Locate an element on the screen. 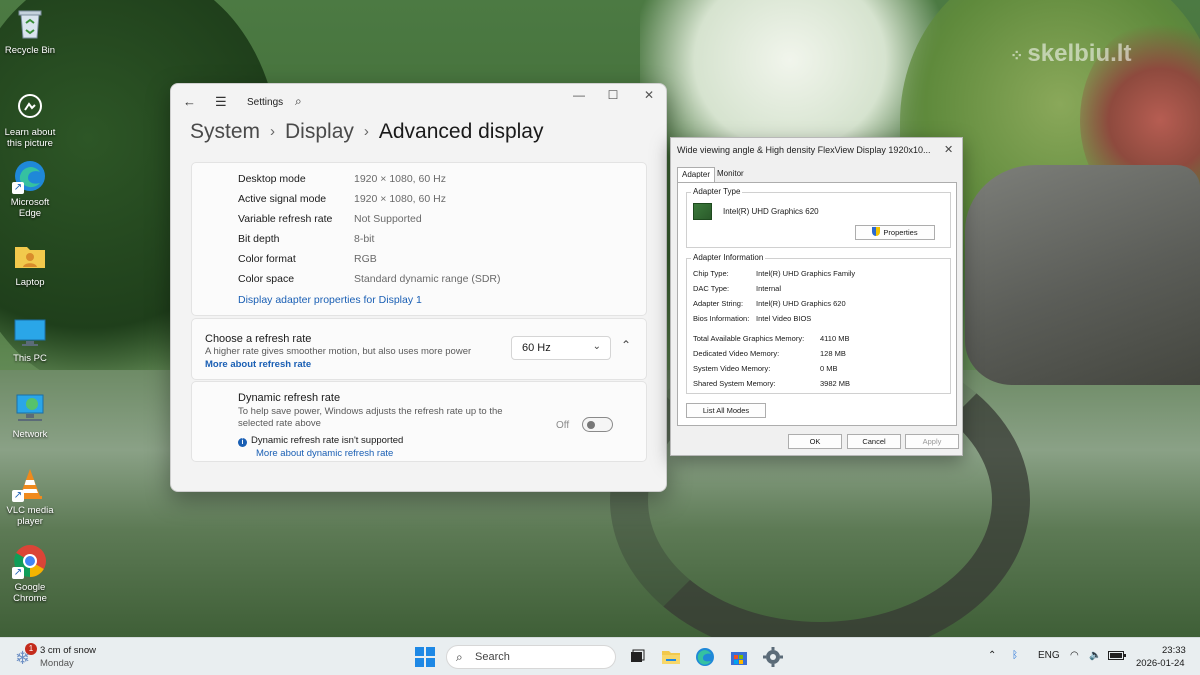 Image resolution: width=1200 pixels, height=675 pixels. dynamic-refresh-toggle is located at coordinates (597, 424).